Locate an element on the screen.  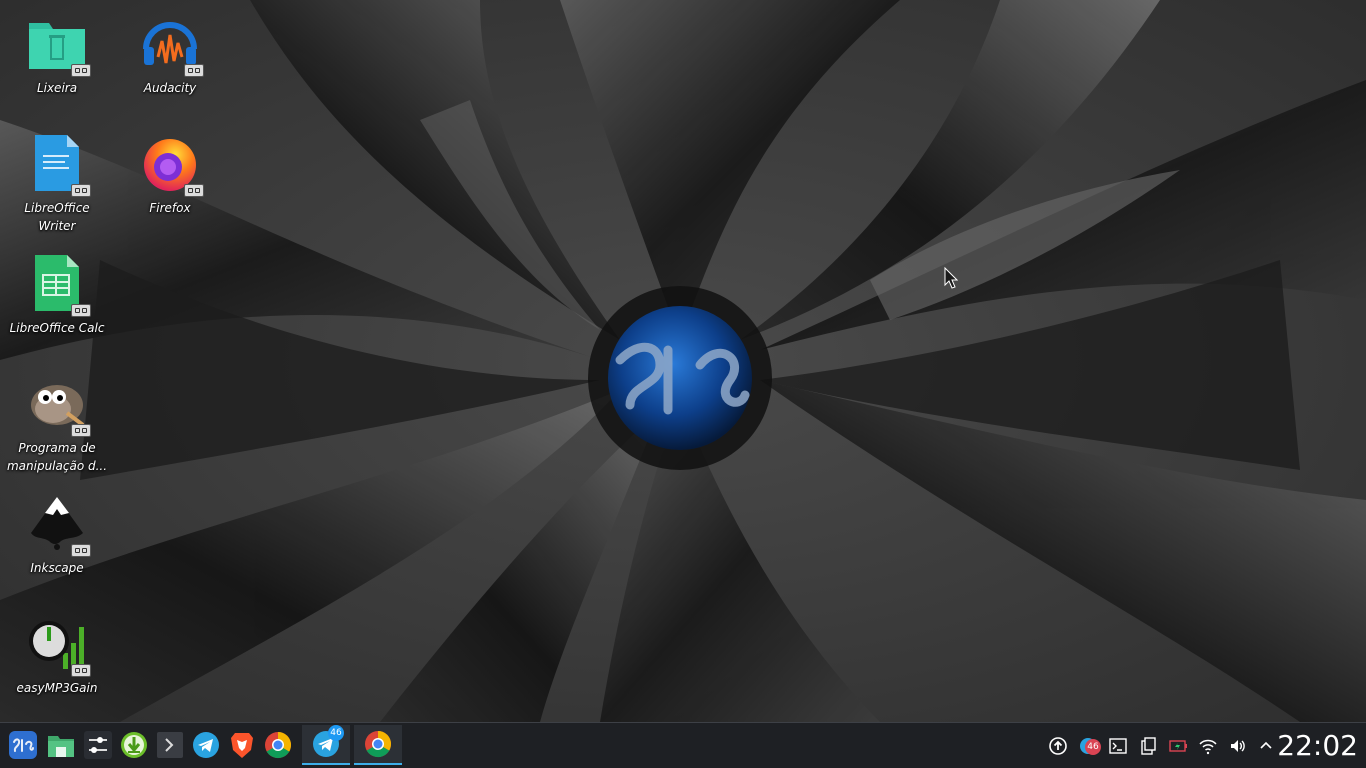
telegram-launcher is located at coordinates (206, 745).